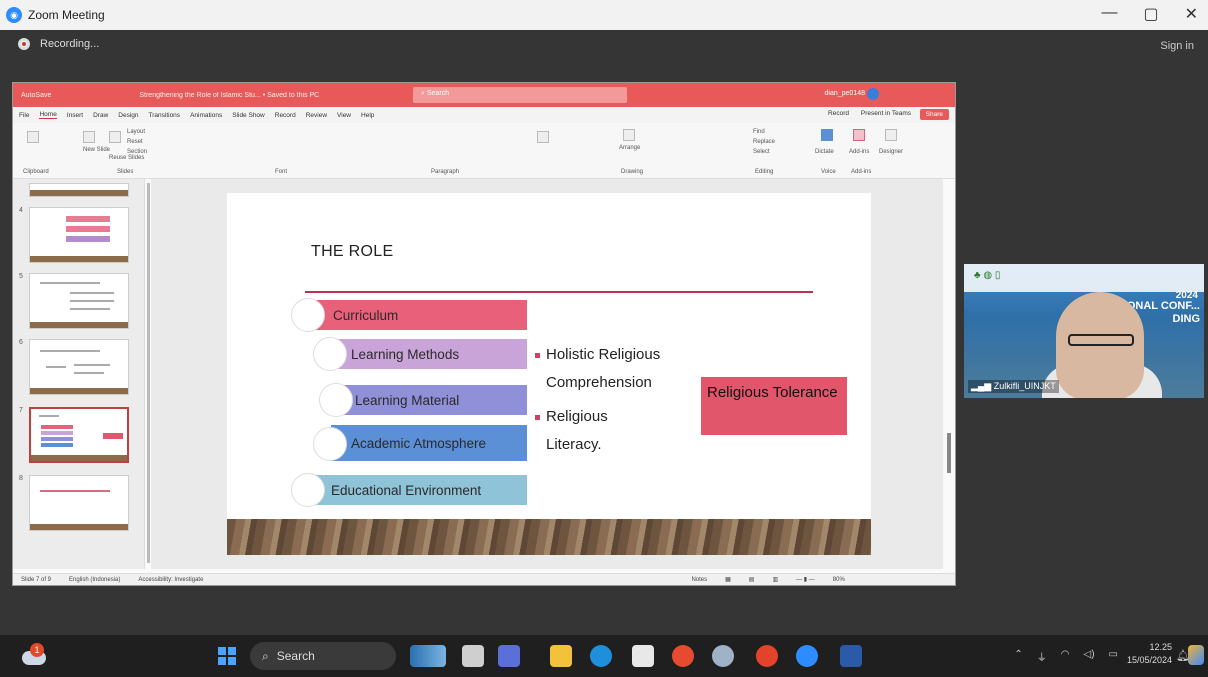 The width and height of the screenshot is (1208, 677). What do you see at coordinates (828, 172) in the screenshot?
I see `ribbon-group-voice: Voice` at bounding box center [828, 172].